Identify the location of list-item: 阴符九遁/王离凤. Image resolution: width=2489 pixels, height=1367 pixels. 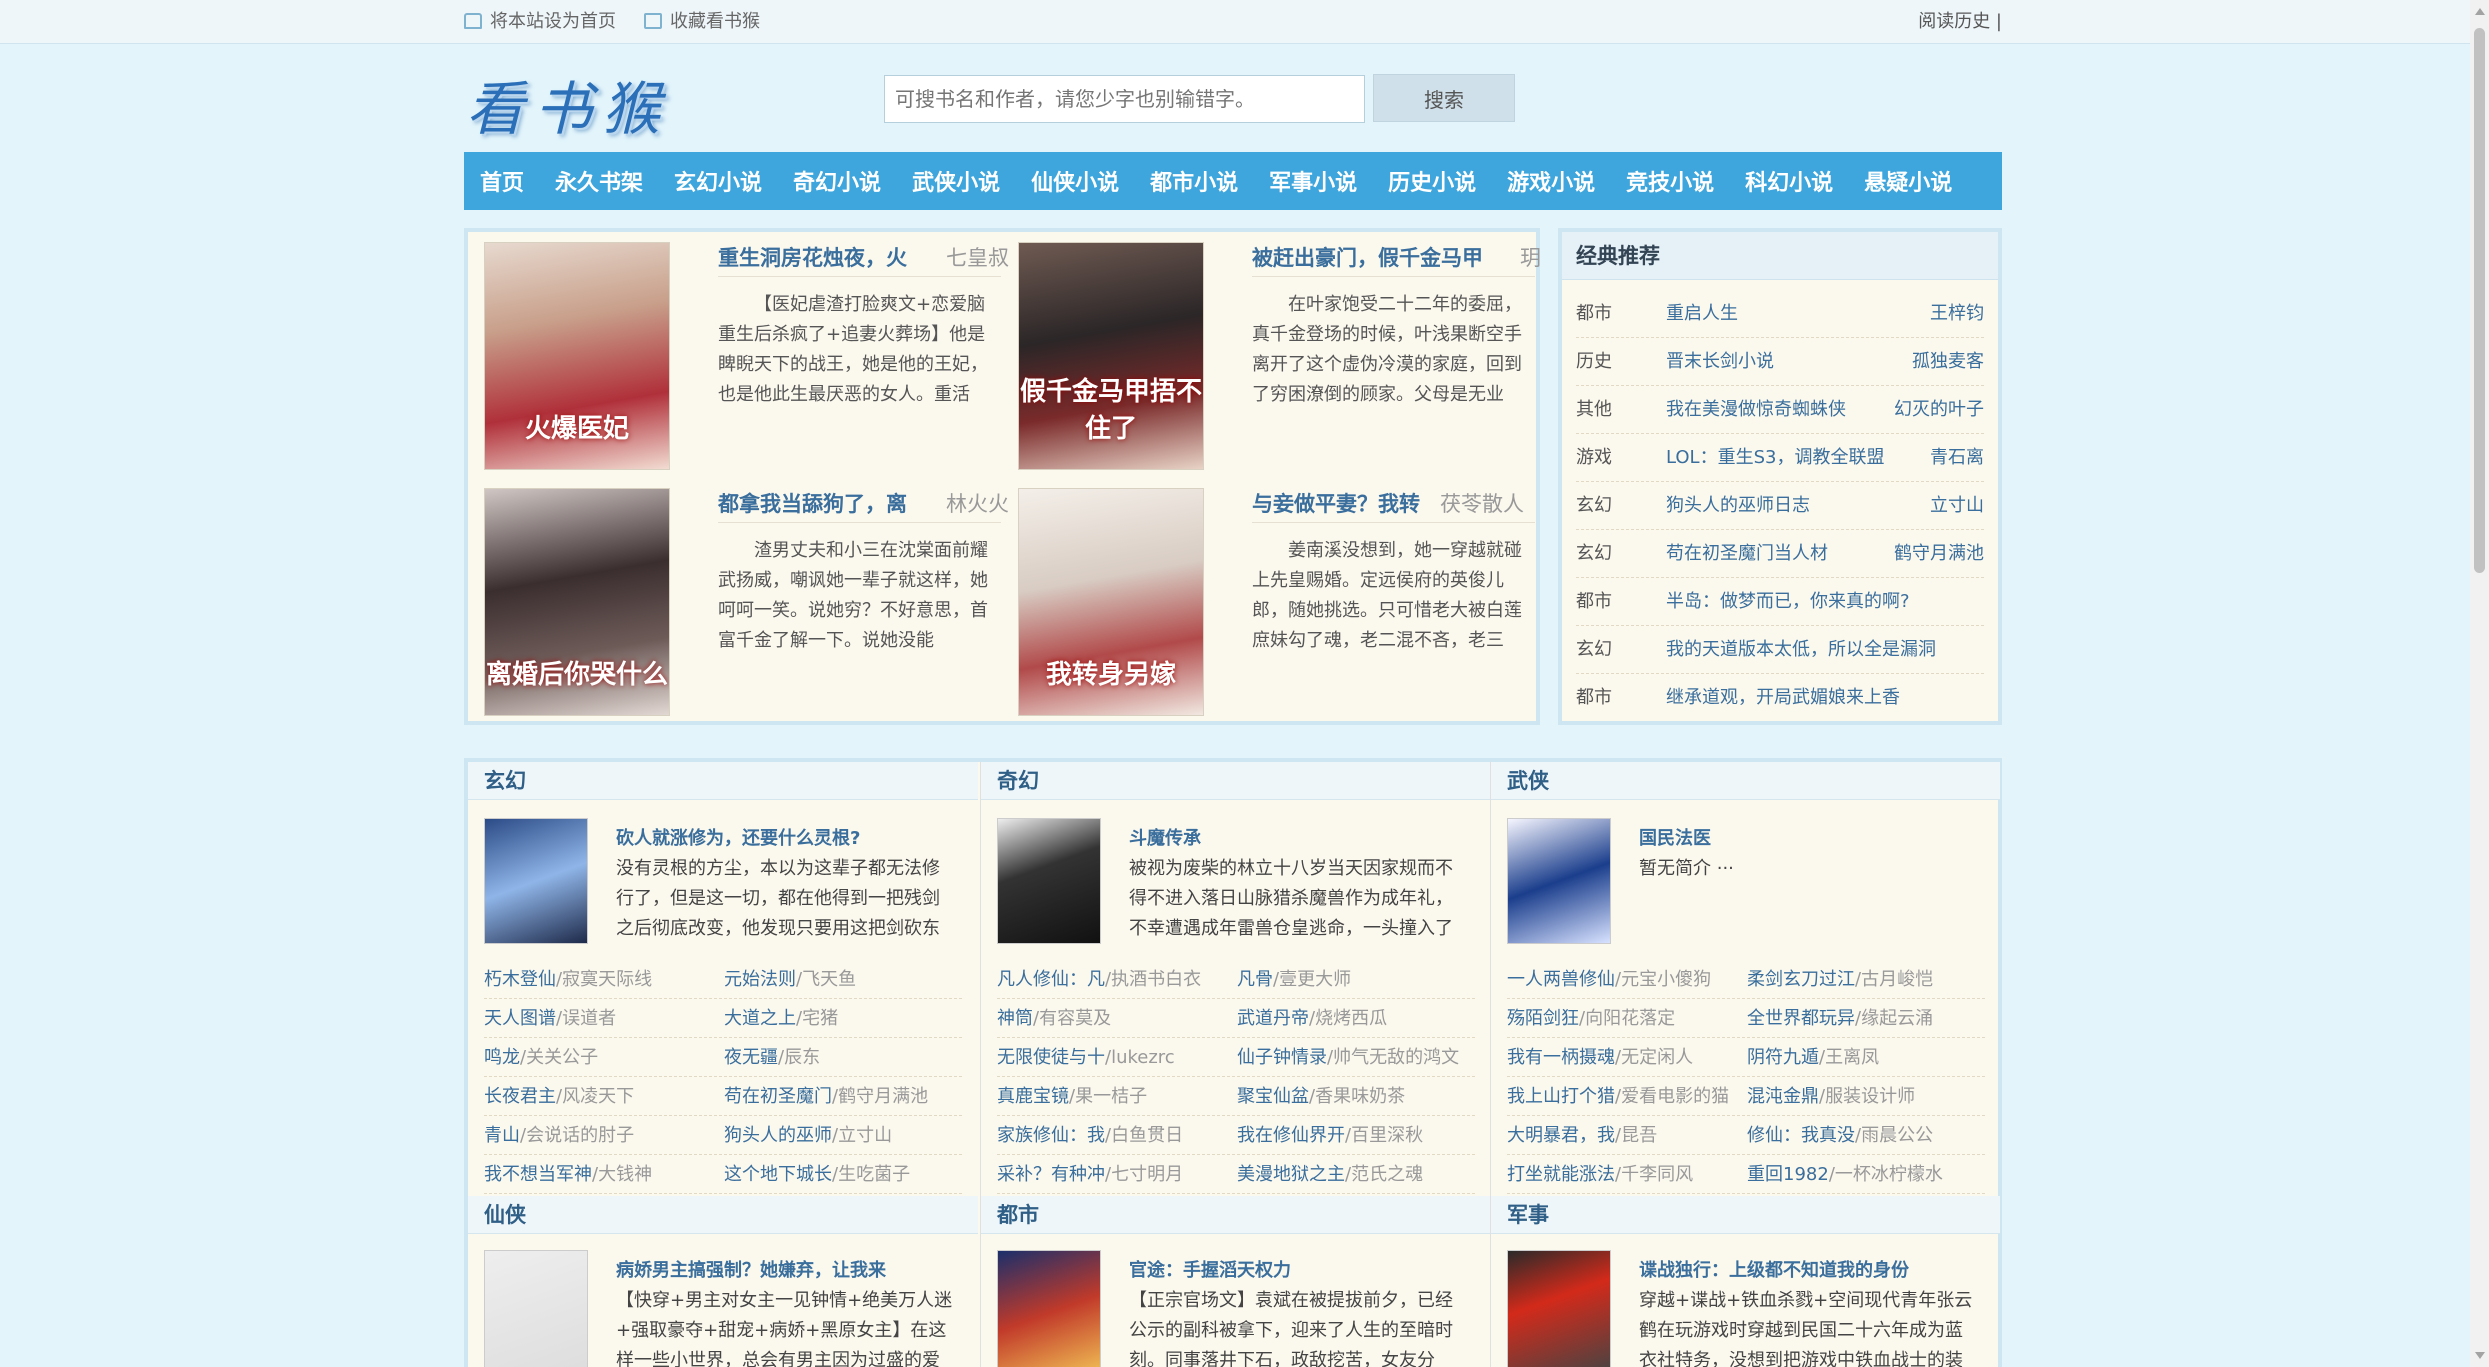
(1866, 1057).